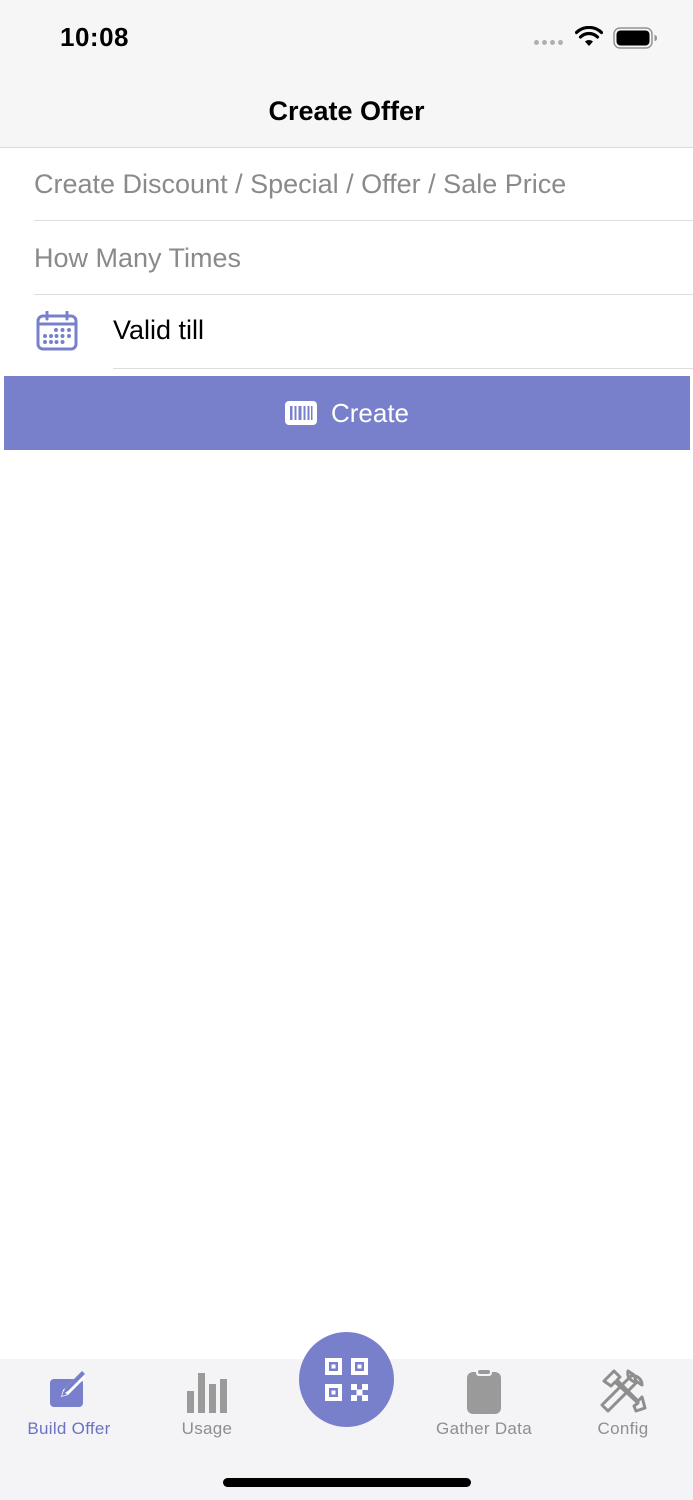 Image resolution: width=693 pixels, height=1500 pixels. What do you see at coordinates (370, 412) in the screenshot?
I see `create-button-label: Create` at bounding box center [370, 412].